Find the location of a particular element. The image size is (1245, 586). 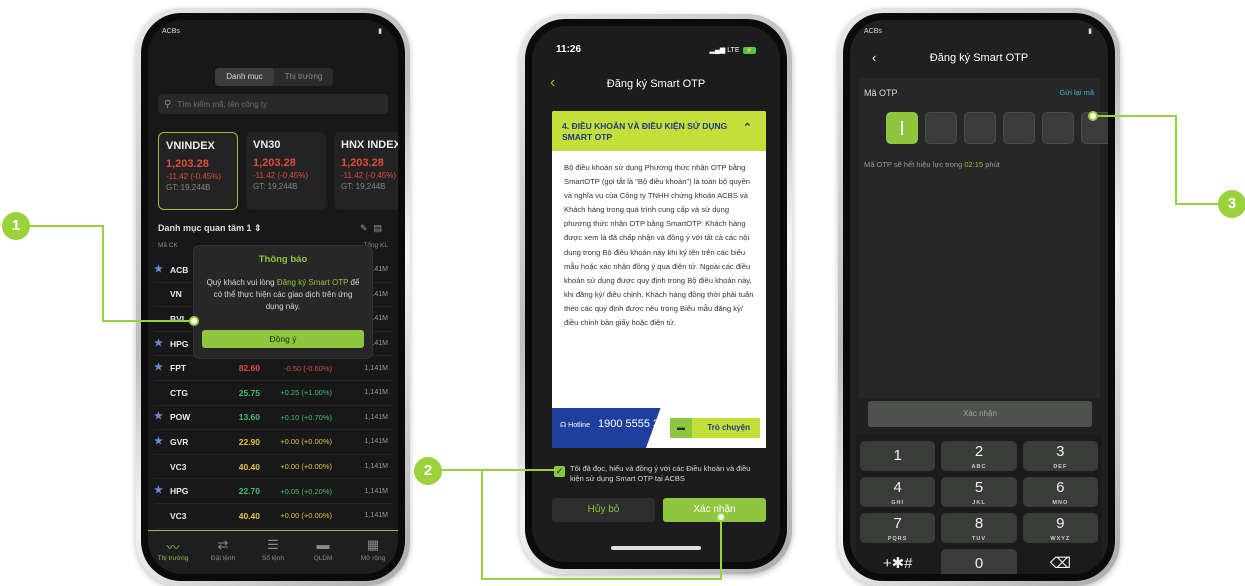

key-8: 8 TUV is located at coordinates (979, 528).